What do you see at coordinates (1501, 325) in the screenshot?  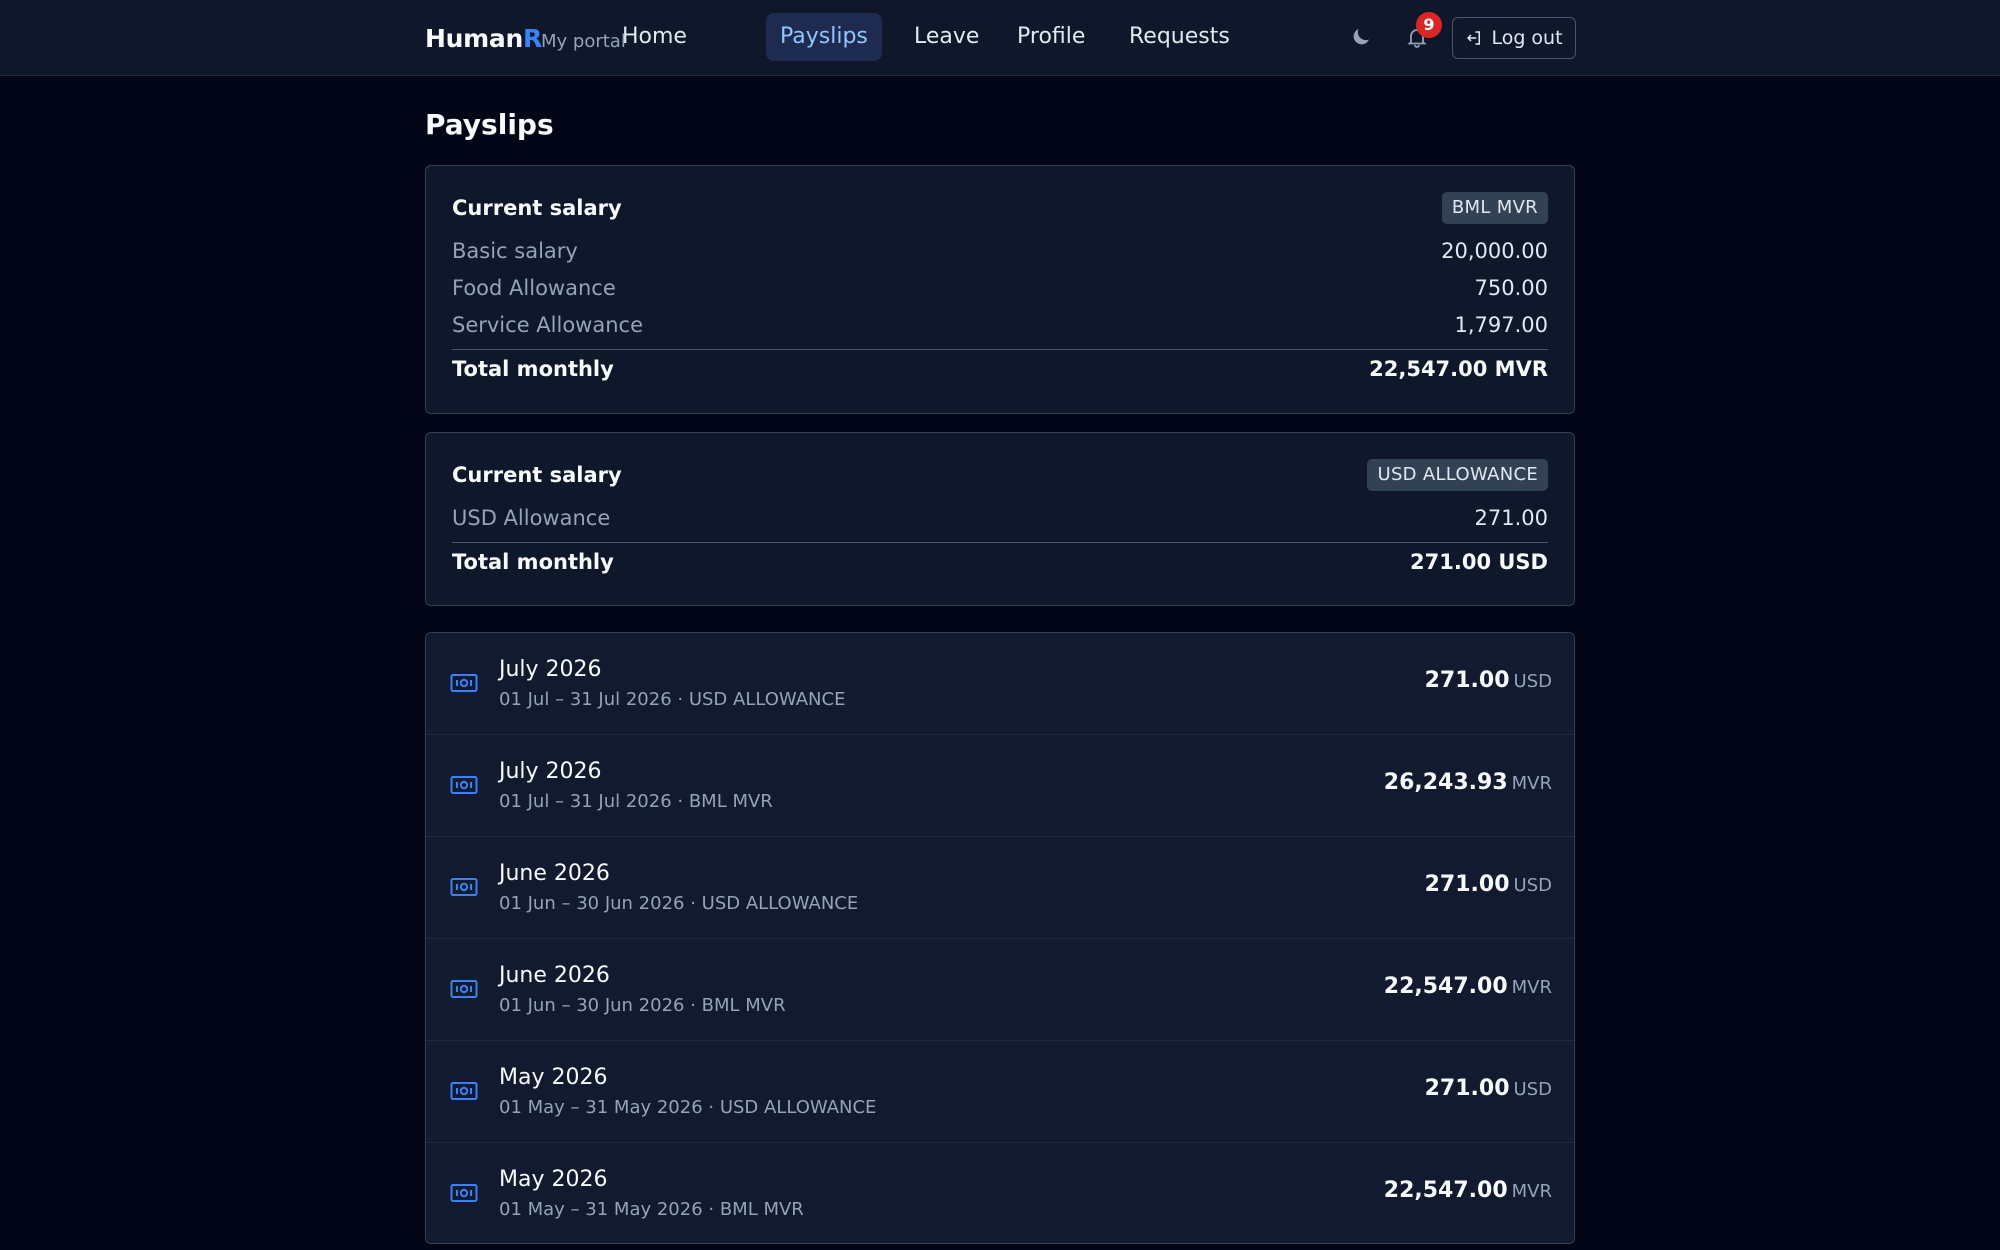 I see `salary-line-value: 1,797.00` at bounding box center [1501, 325].